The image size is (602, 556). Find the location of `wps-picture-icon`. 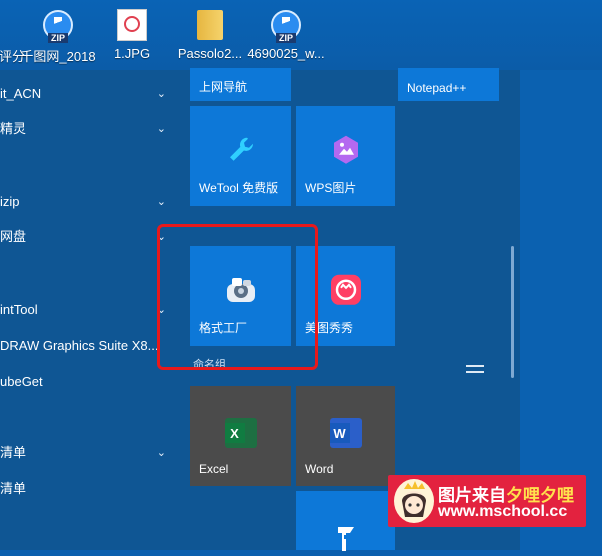

wps-picture-icon is located at coordinates (346, 152).